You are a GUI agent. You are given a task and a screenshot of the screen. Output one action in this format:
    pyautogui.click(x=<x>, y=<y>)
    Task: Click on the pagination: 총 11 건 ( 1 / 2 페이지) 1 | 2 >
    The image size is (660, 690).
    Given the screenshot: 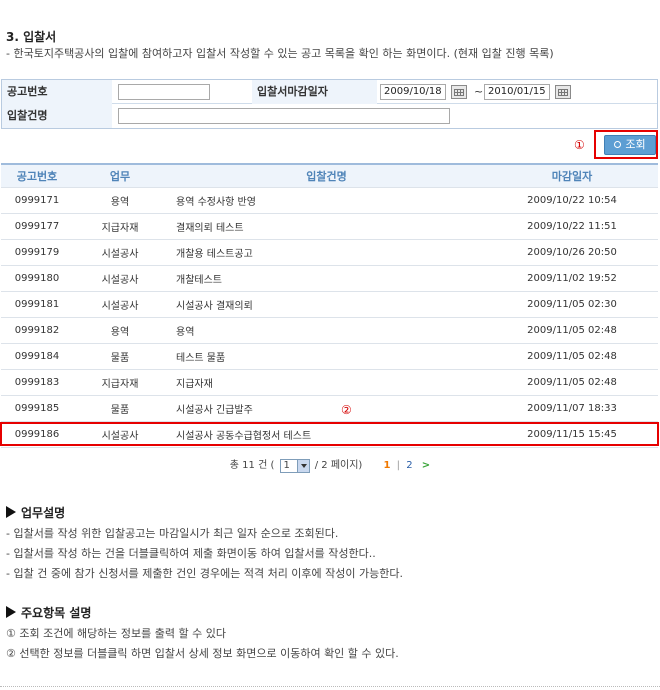 What is the action you would take?
    pyautogui.click(x=330, y=466)
    